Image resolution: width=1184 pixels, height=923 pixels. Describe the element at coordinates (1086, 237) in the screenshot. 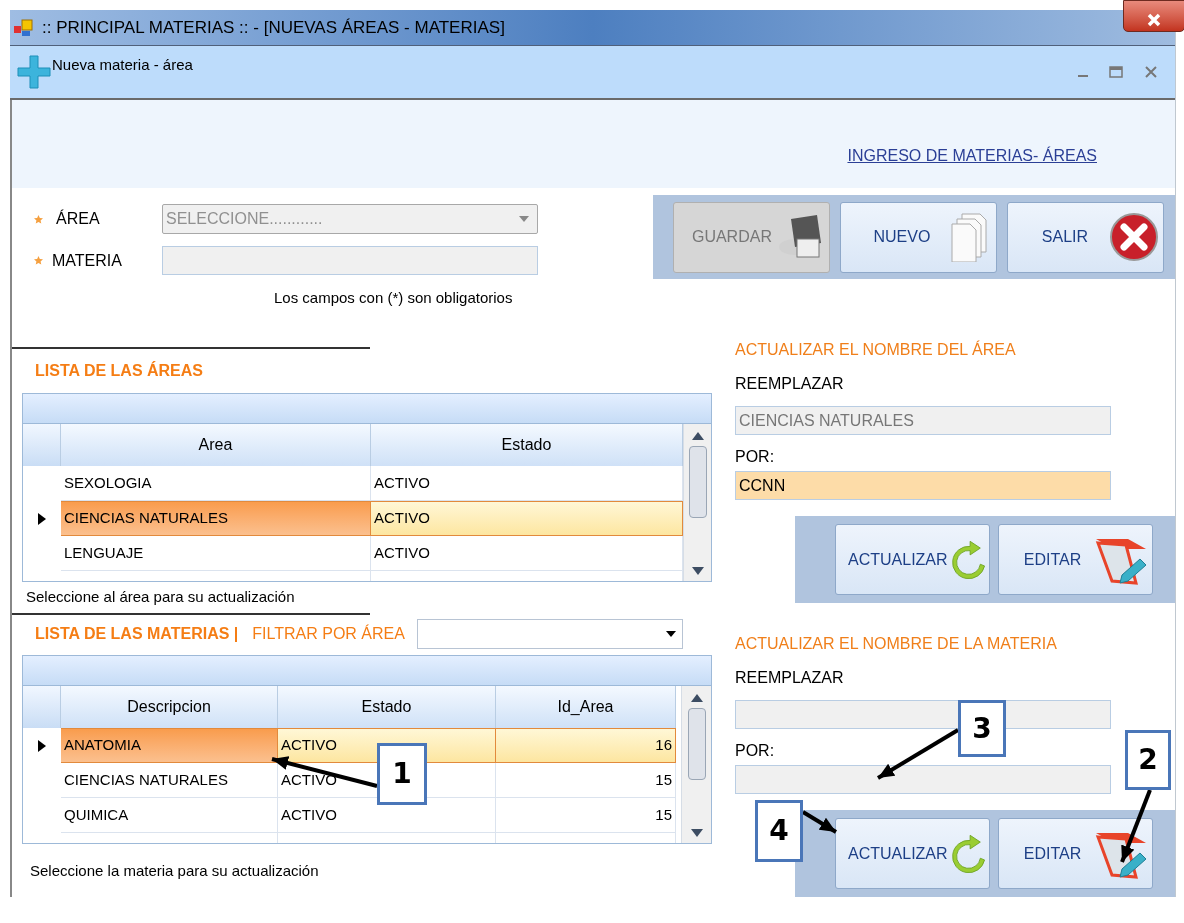

I see `toolbar-button: SALIR` at that location.